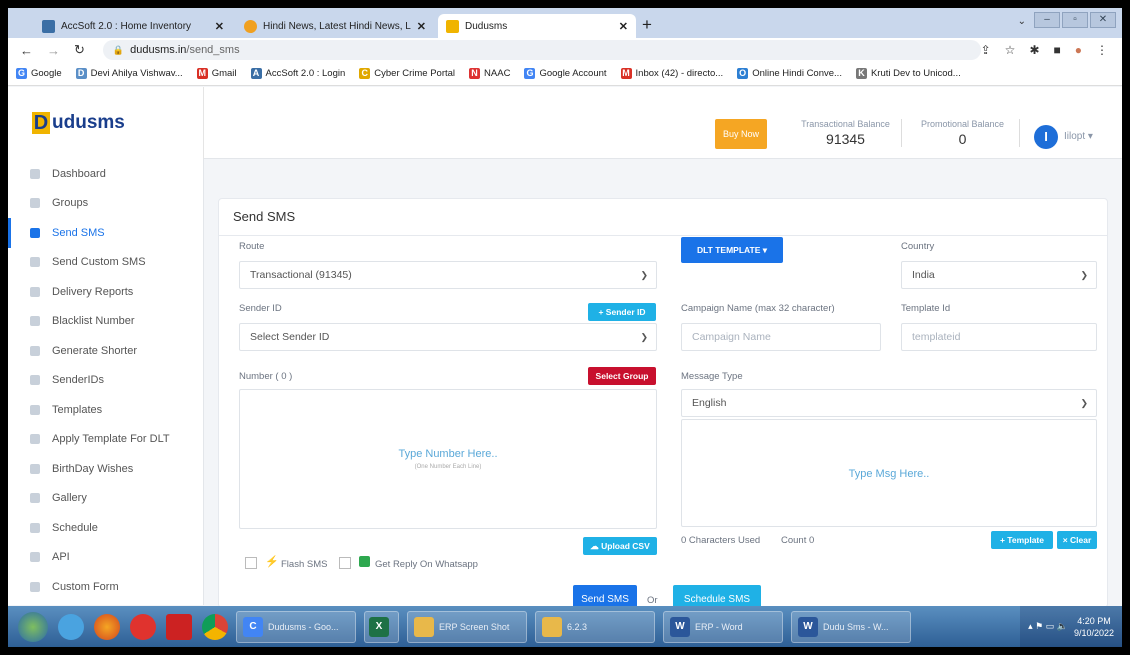 The image size is (1130, 655). Describe the element at coordinates (297, 73) in the screenshot. I see `bookmark-item: A AccSoft 2.0 : Login` at that location.